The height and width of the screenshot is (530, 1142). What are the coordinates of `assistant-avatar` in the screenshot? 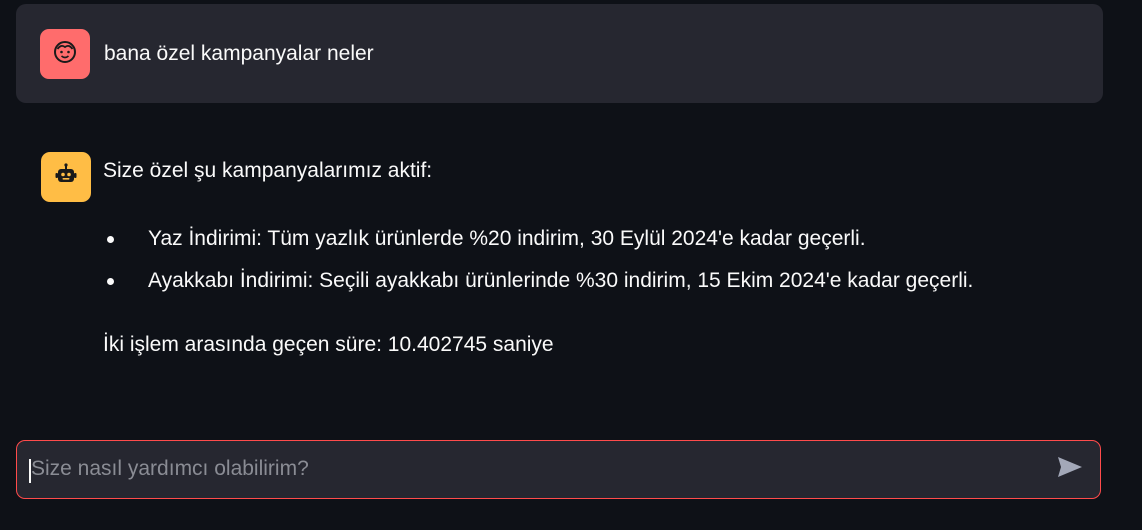 It's located at (66, 177).